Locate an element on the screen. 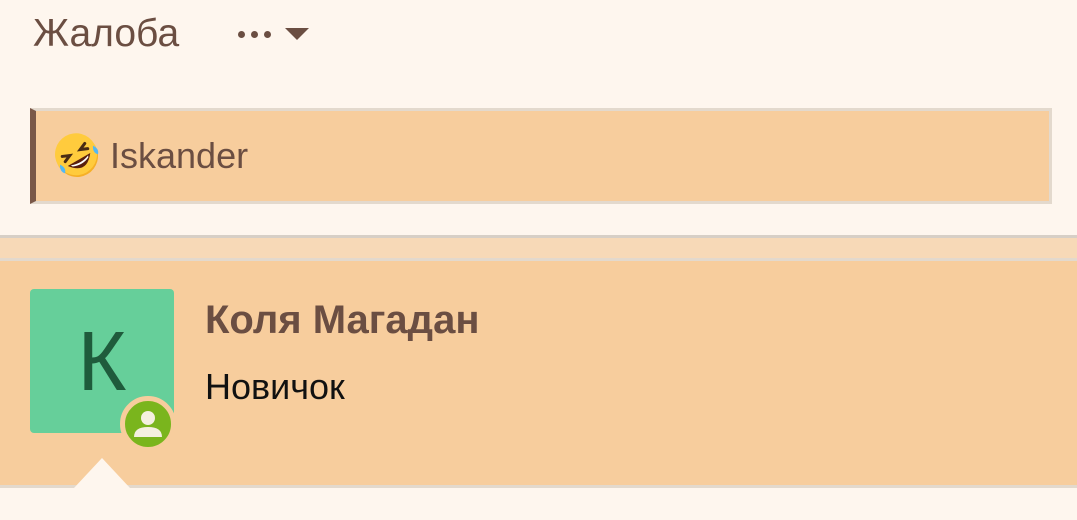 The image size is (1077, 520). report-link: Жалоба is located at coordinates (106, 34).